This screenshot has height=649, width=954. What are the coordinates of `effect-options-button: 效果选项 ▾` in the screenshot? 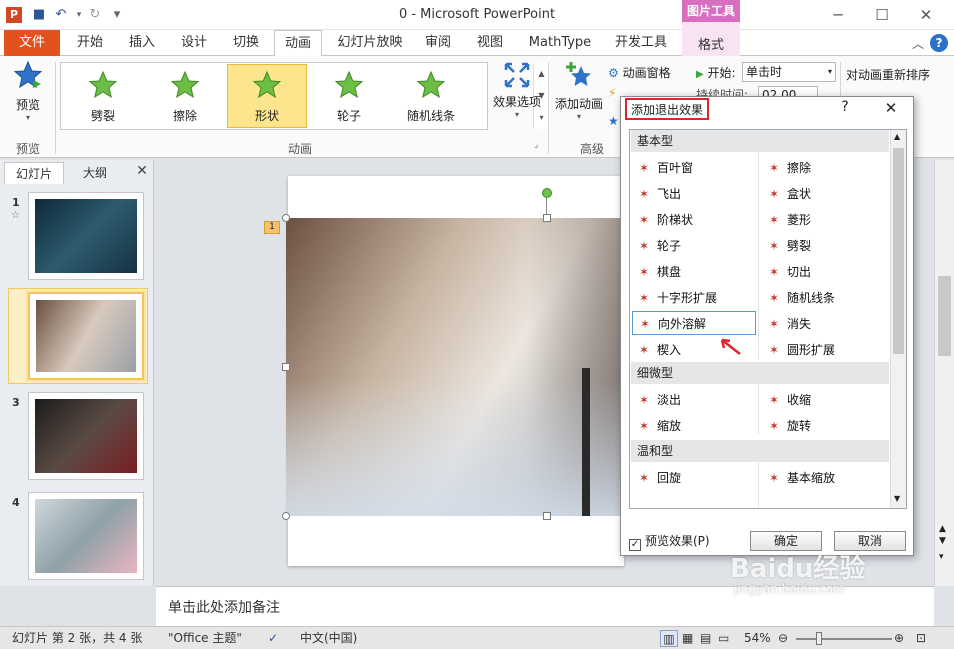 It's located at (517, 89).